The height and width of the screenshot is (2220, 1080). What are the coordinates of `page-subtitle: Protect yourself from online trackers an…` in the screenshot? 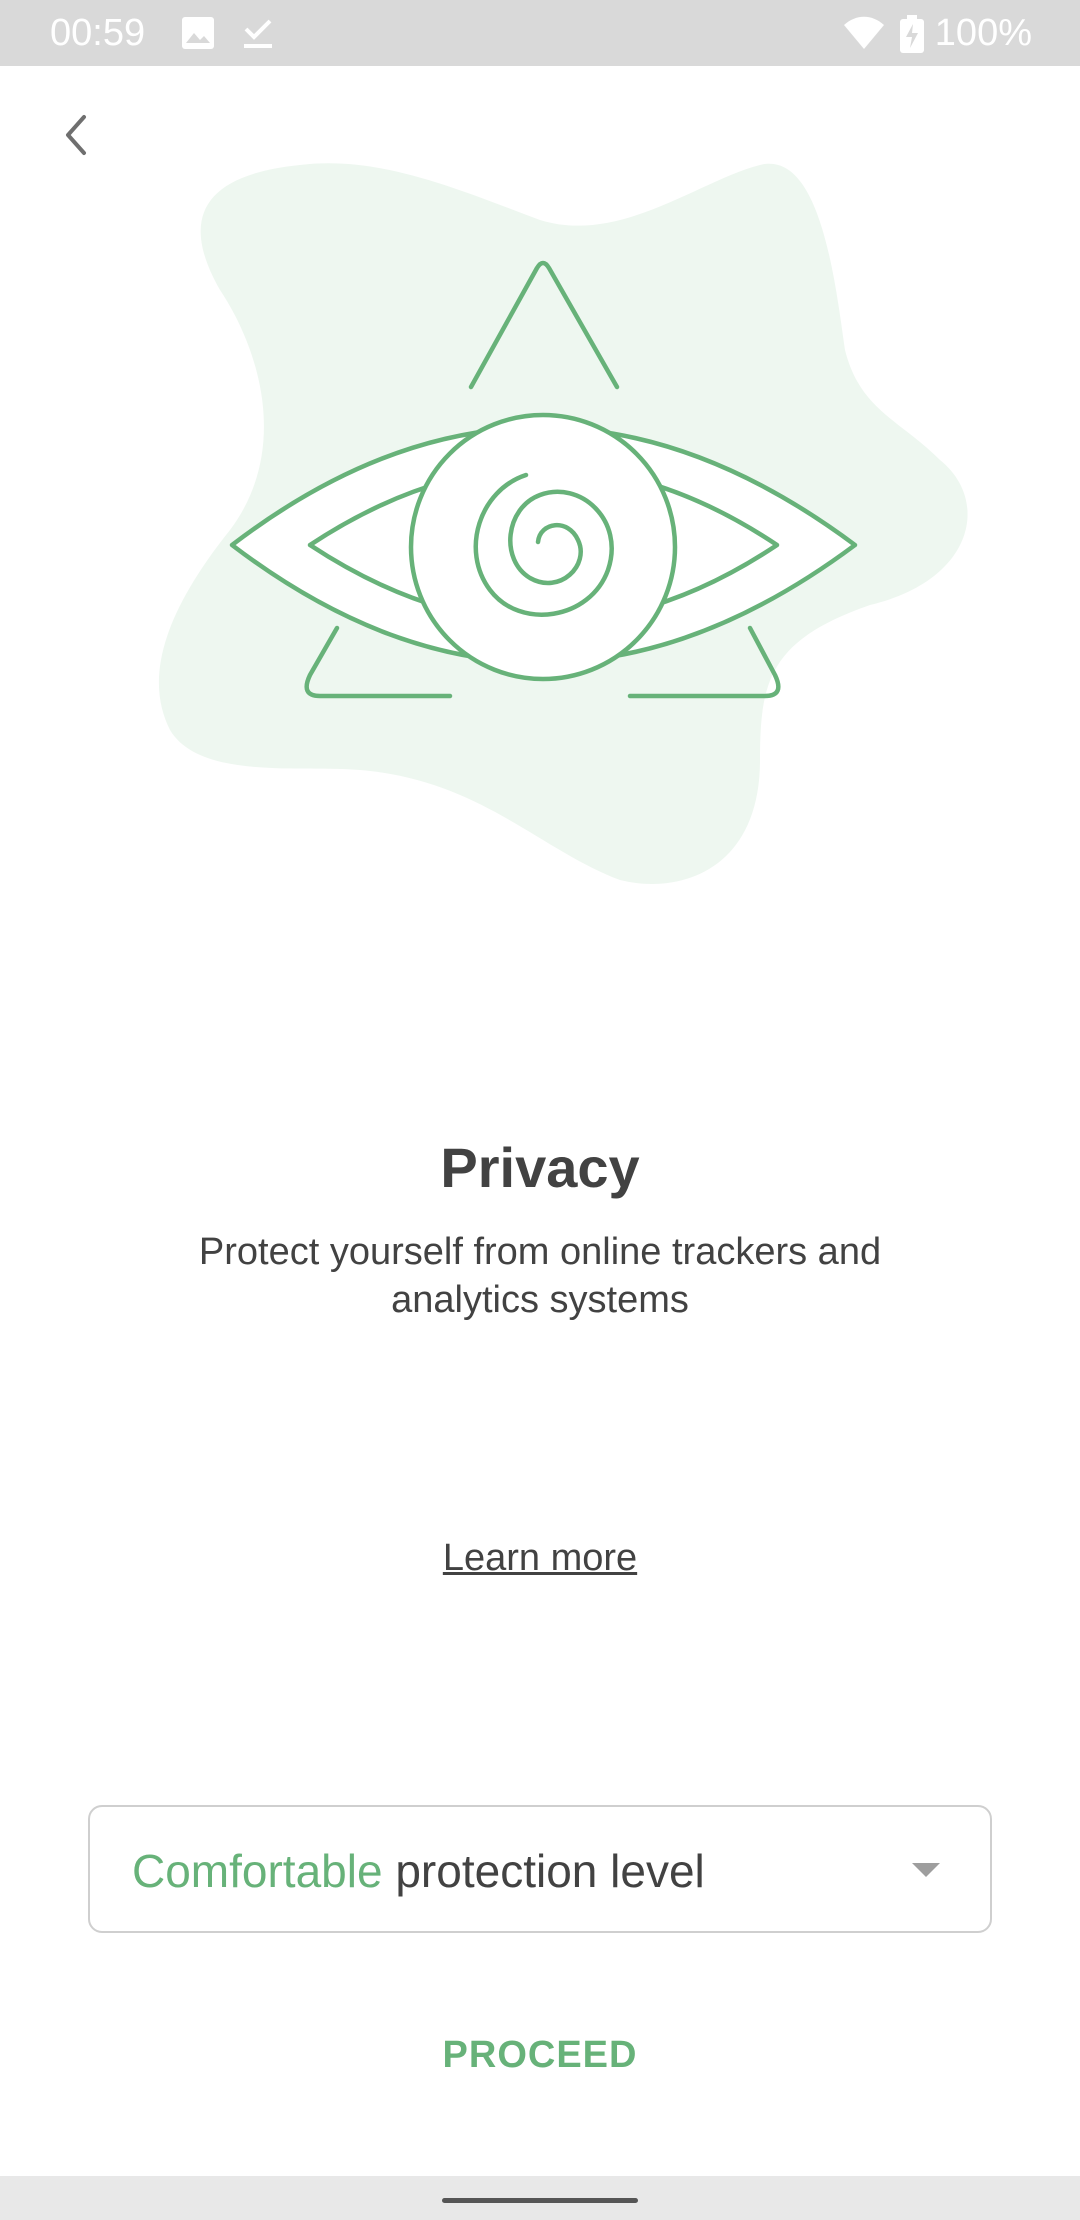 It's located at (540, 1276).